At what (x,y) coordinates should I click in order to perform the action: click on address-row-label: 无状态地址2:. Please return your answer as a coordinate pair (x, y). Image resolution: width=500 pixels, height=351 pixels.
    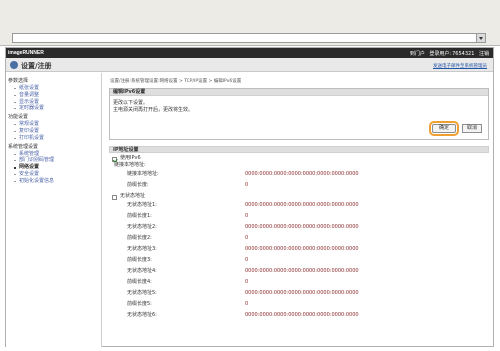
    Looking at the image, I should click on (142, 227).